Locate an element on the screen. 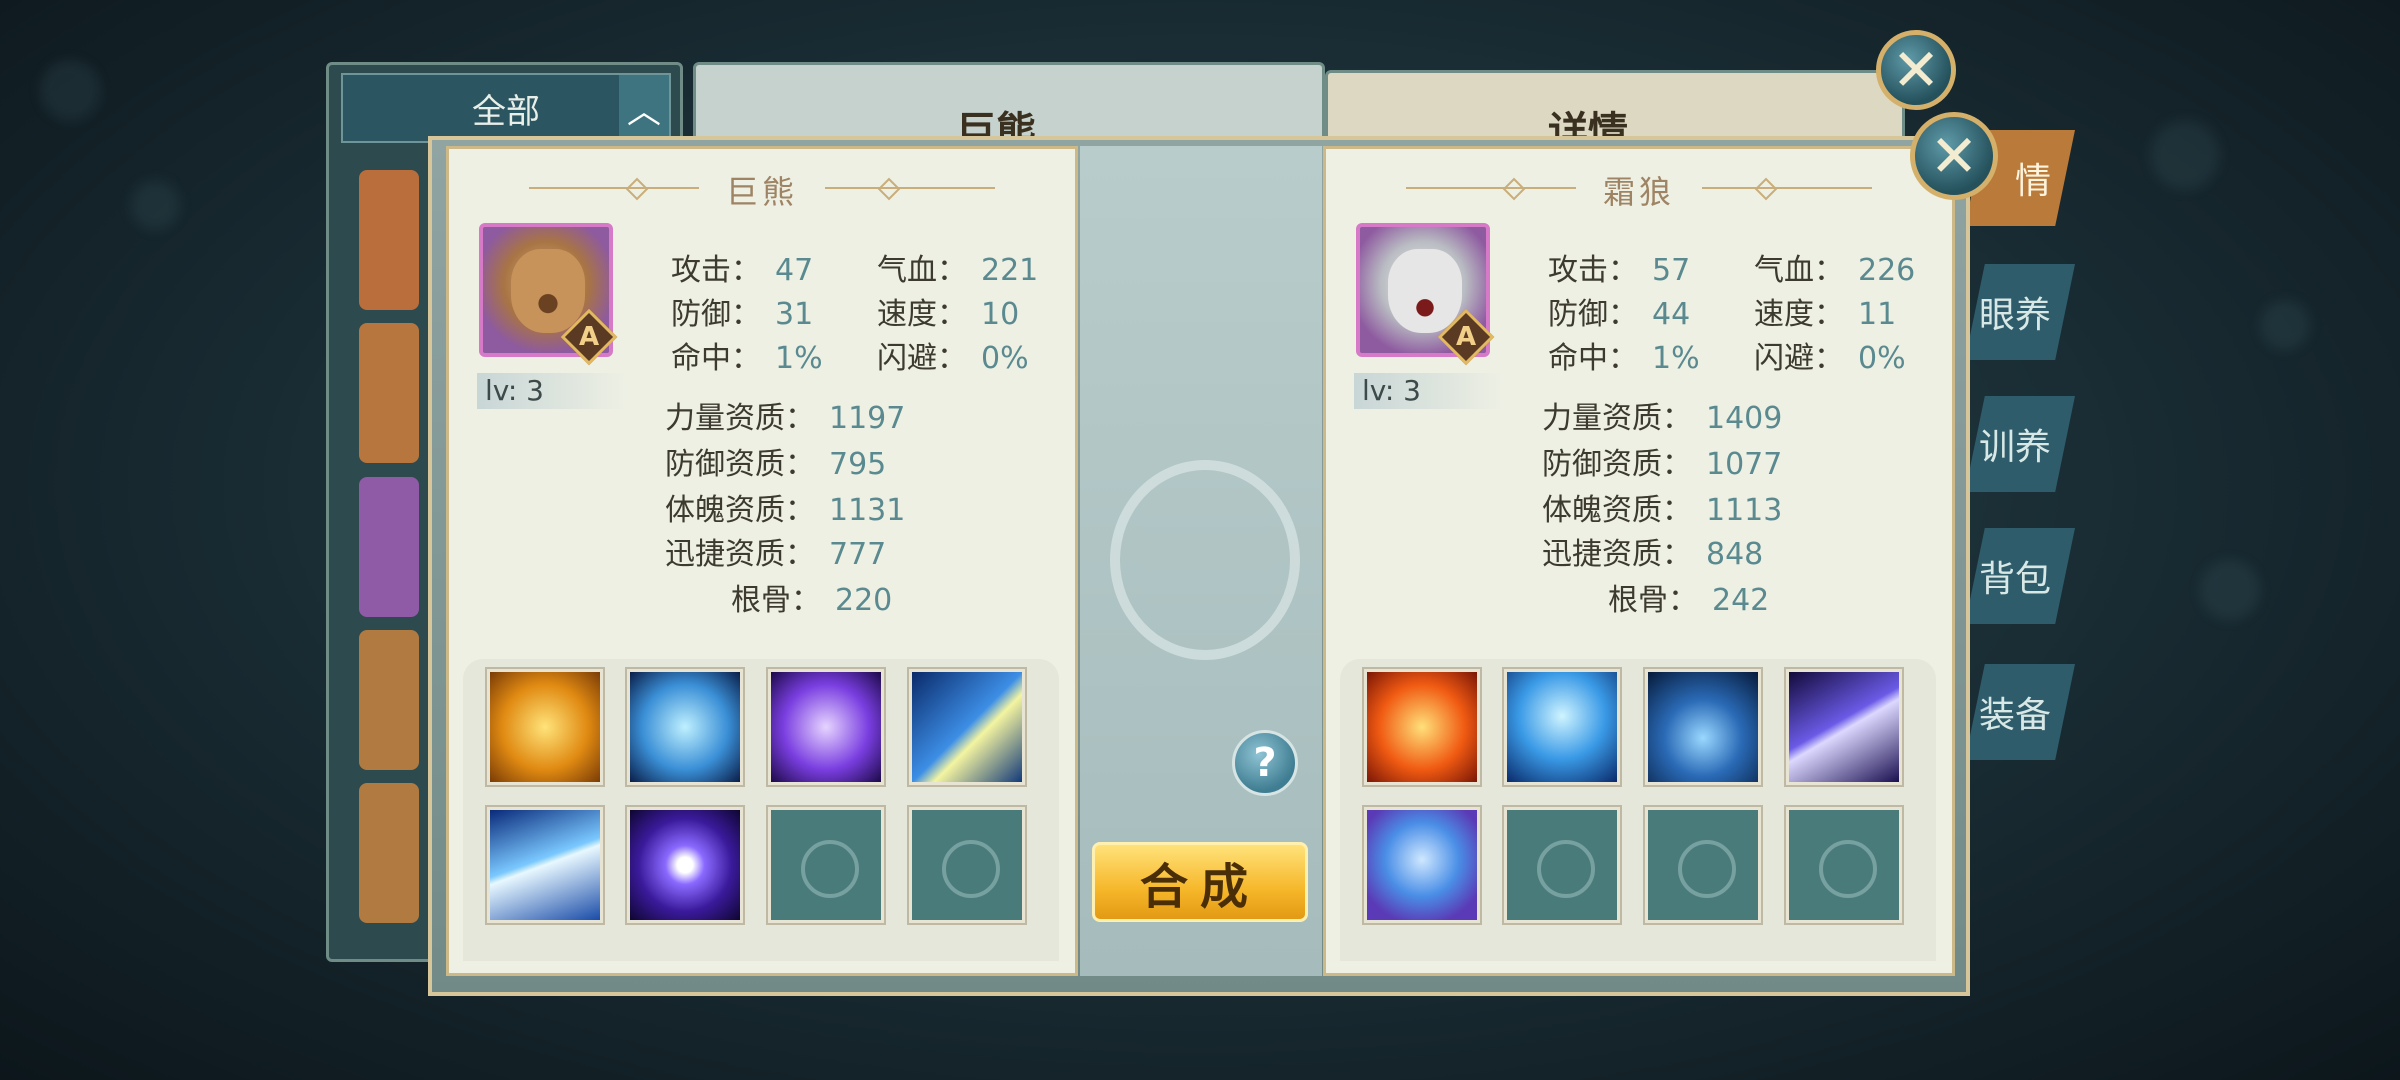  ice-spikes-skill-icon is located at coordinates (1703, 727).